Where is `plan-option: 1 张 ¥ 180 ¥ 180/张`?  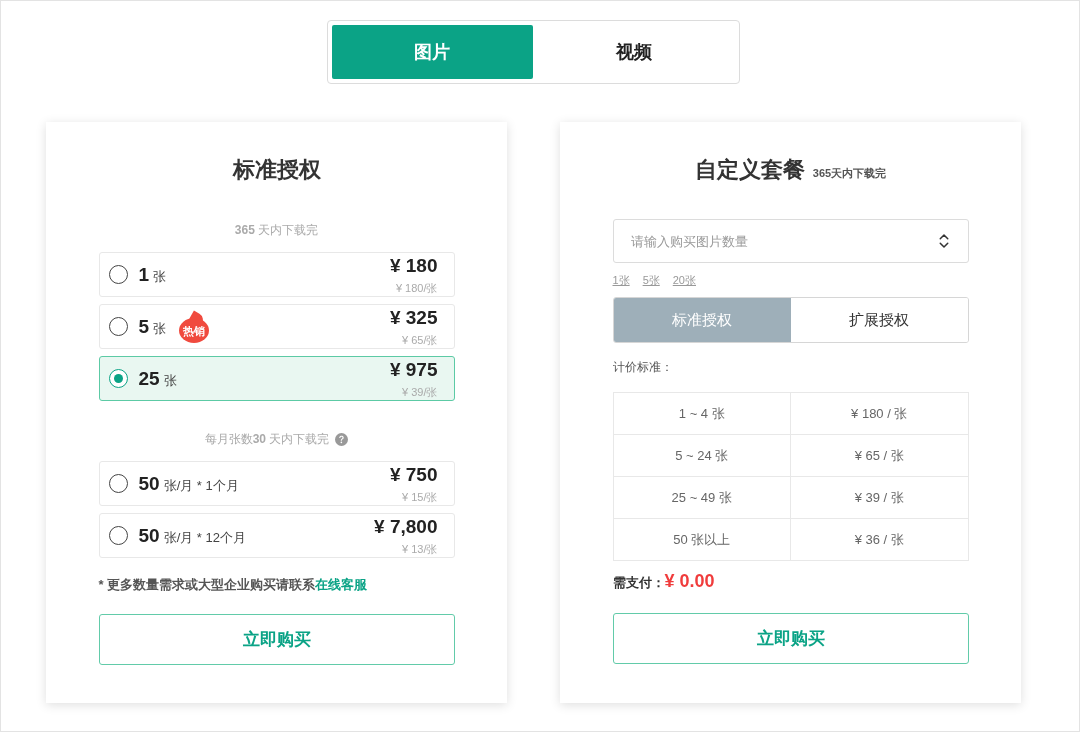
plan-option: 1 张 ¥ 180 ¥ 180/张 is located at coordinates (276, 274).